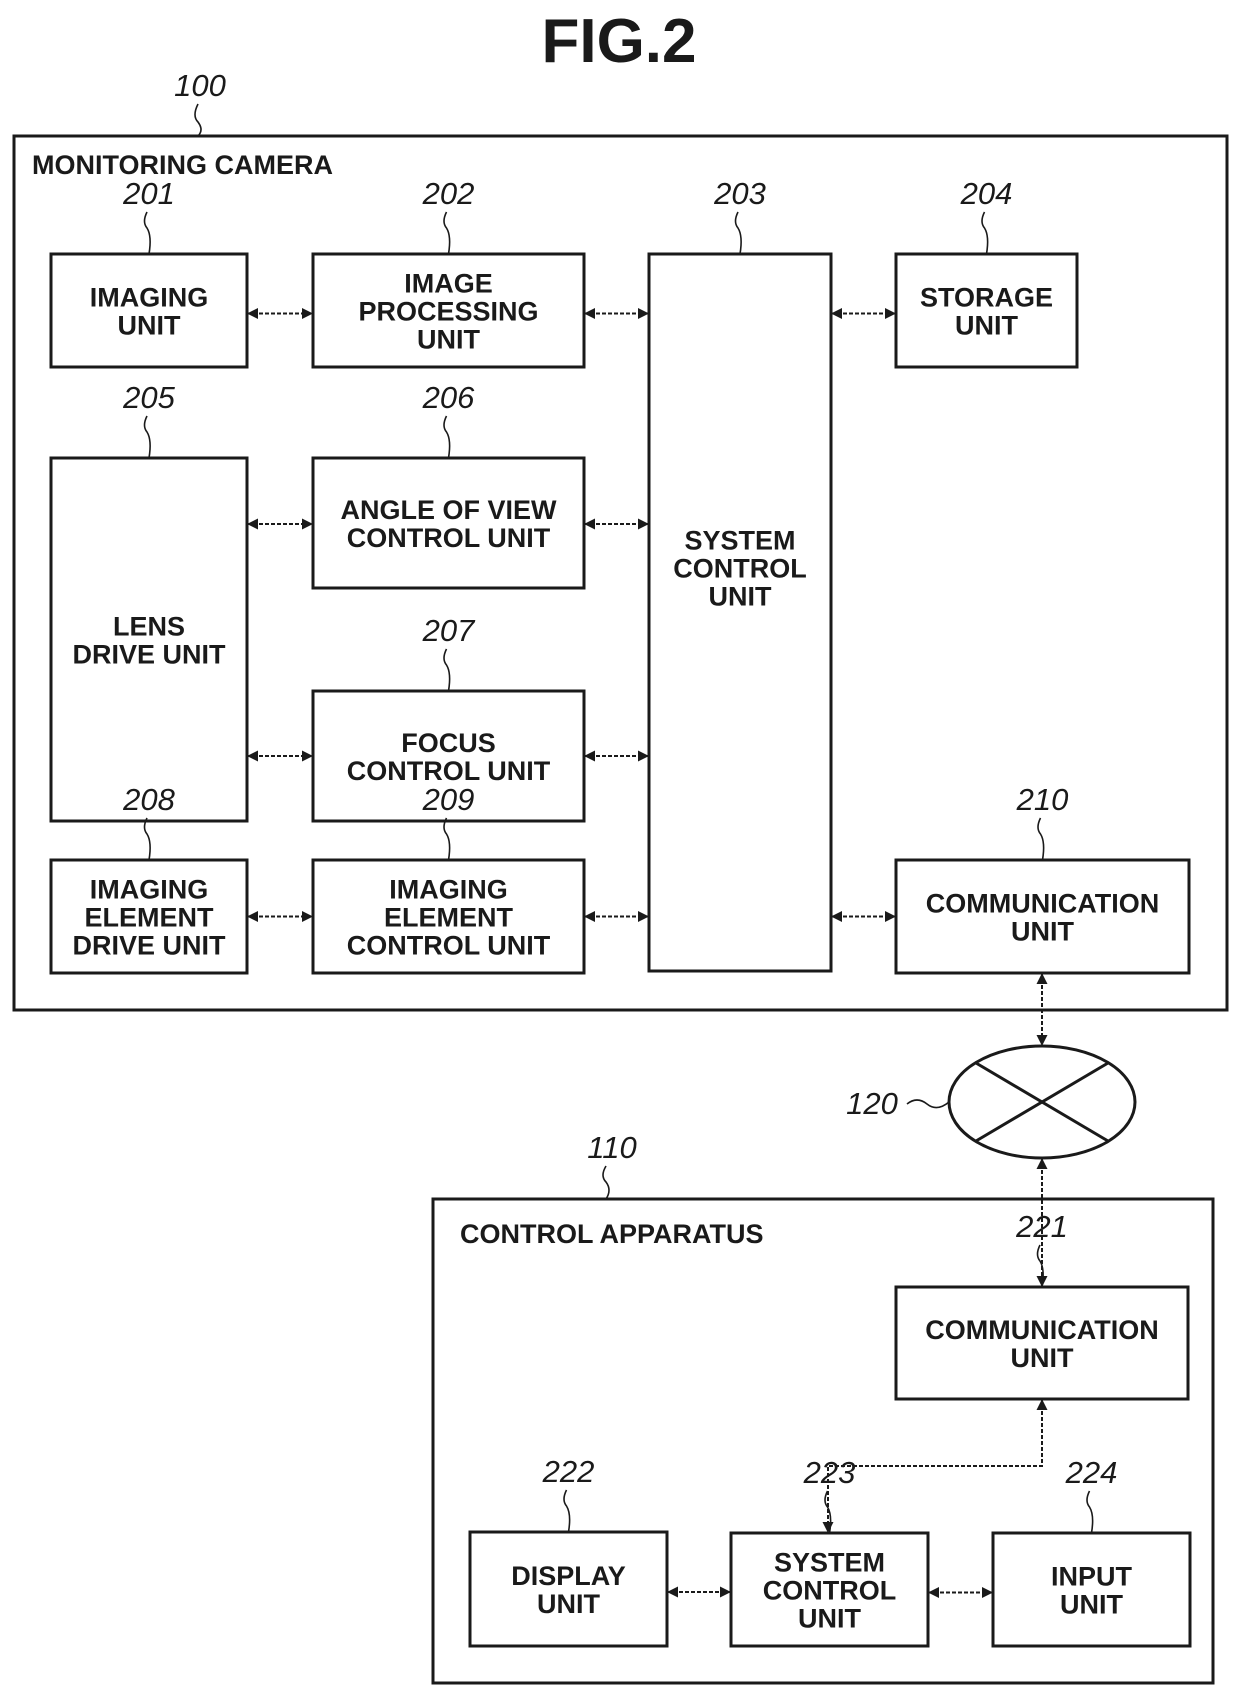 The width and height of the screenshot is (1240, 1698). Describe the element at coordinates (986, 298) in the screenshot. I see `block-label-line: STORAGE` at that location.